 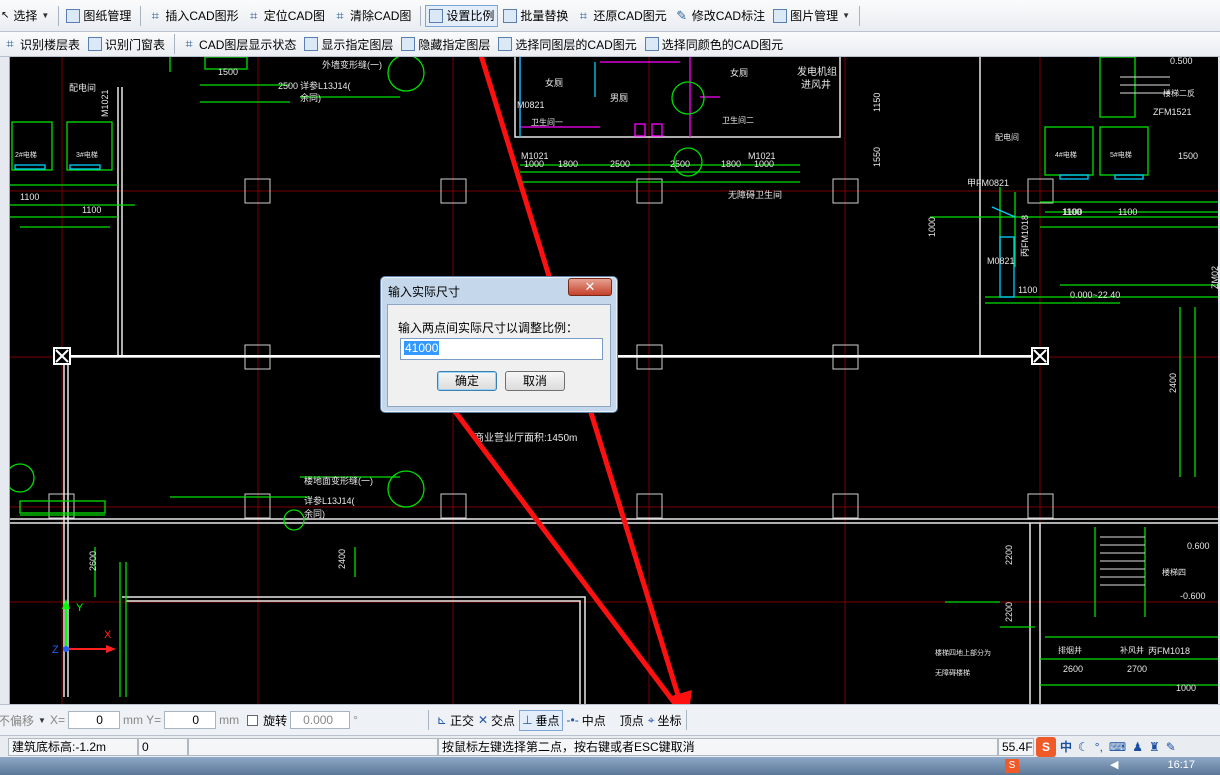 I want to click on identify-door-icon, so click(x=95, y=44).